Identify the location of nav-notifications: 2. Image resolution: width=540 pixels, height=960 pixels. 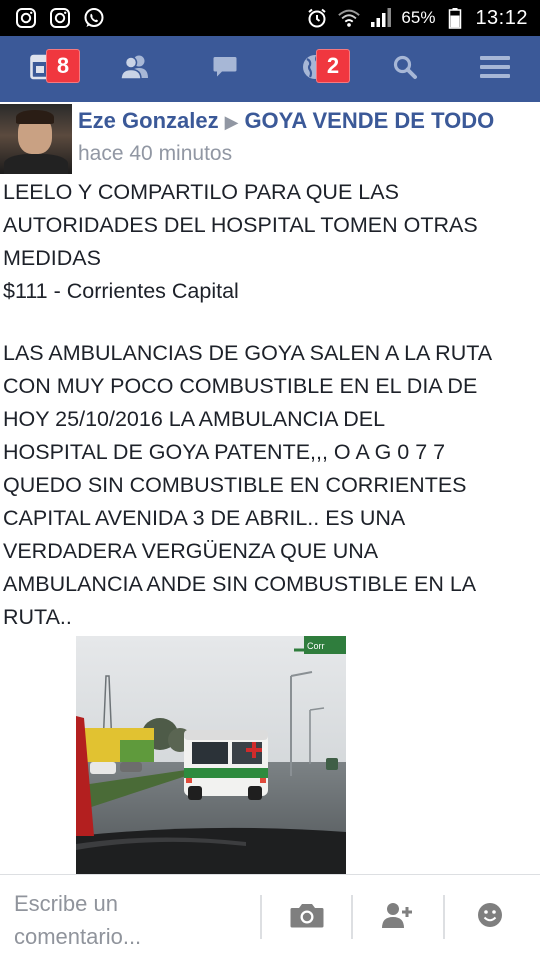
(315, 69).